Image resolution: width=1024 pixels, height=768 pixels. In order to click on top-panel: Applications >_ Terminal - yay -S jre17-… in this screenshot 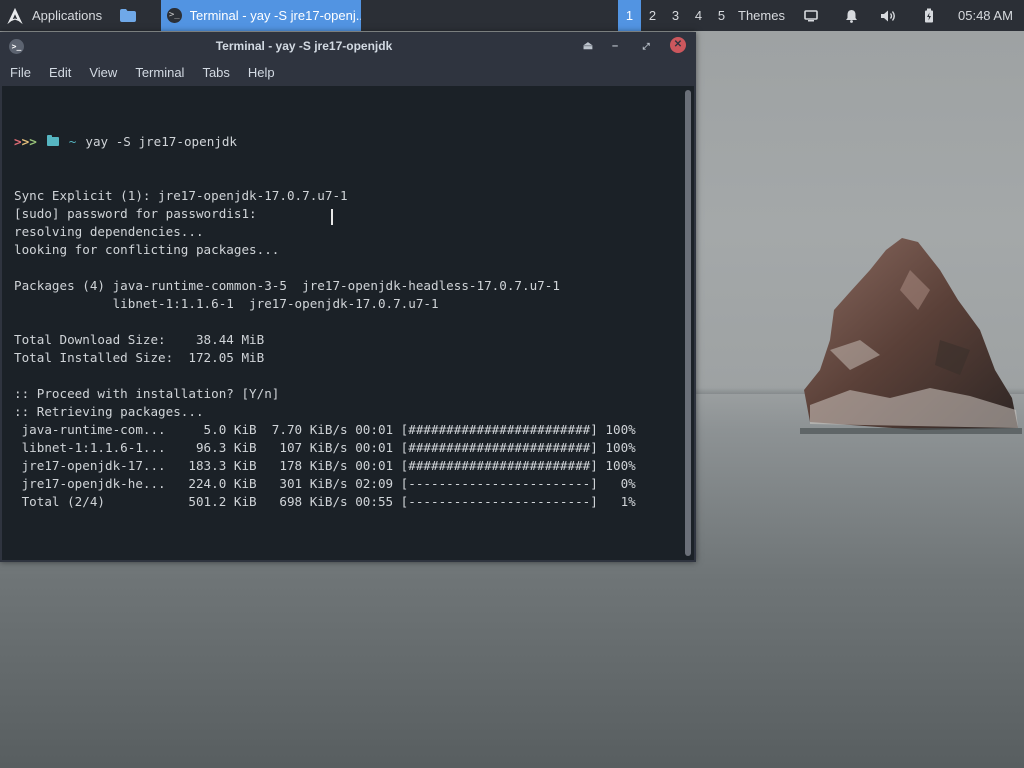, I will do `click(512, 15)`.